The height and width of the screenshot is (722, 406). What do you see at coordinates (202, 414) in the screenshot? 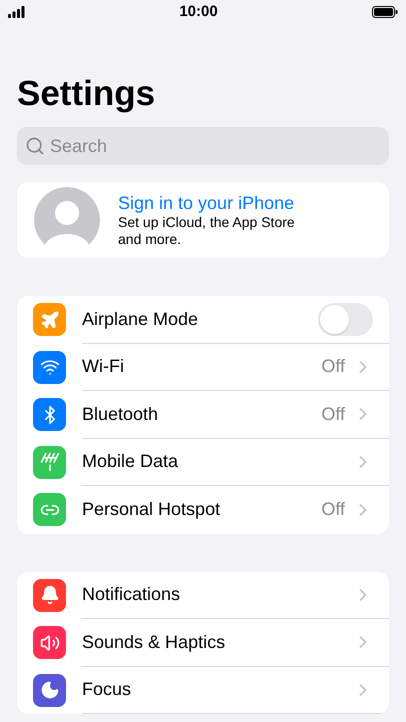
I see `row-label: Bluetooth` at bounding box center [202, 414].